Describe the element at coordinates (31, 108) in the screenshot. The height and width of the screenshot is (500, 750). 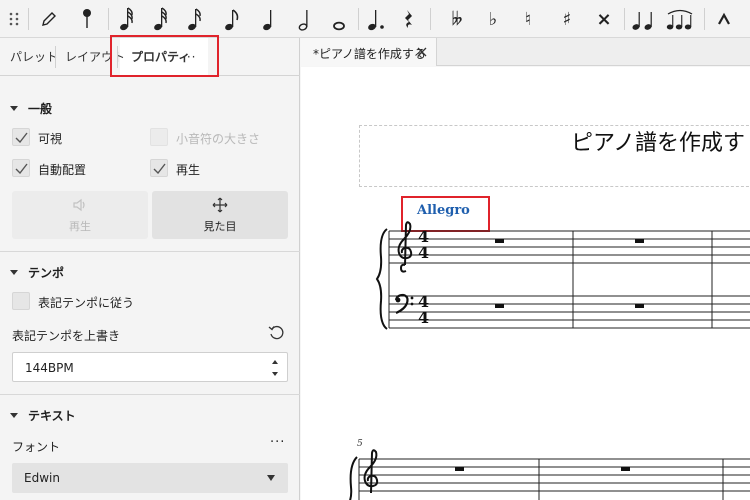
I see `section-general-header: 一般` at that location.